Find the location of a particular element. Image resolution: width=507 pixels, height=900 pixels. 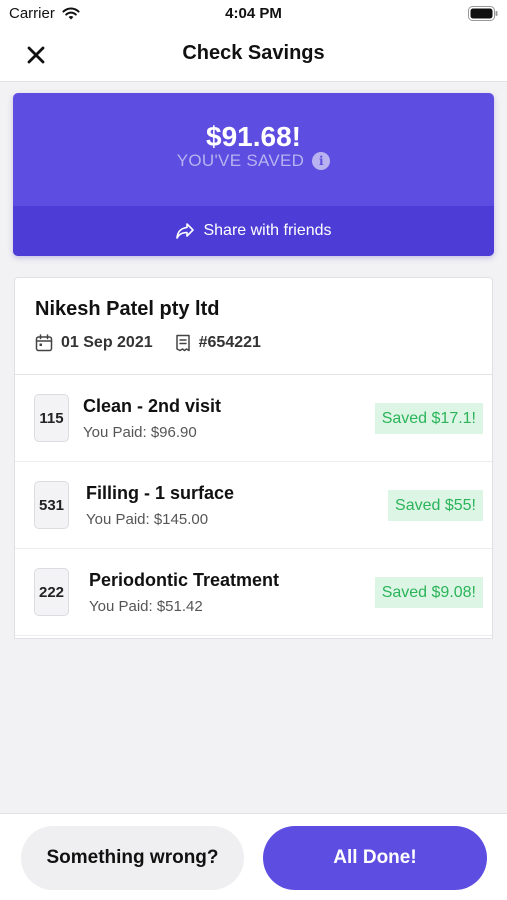

receipt-header: Nikesh Patel pty ltd 01 Sep 2021 #654221 is located at coordinates (253, 326).